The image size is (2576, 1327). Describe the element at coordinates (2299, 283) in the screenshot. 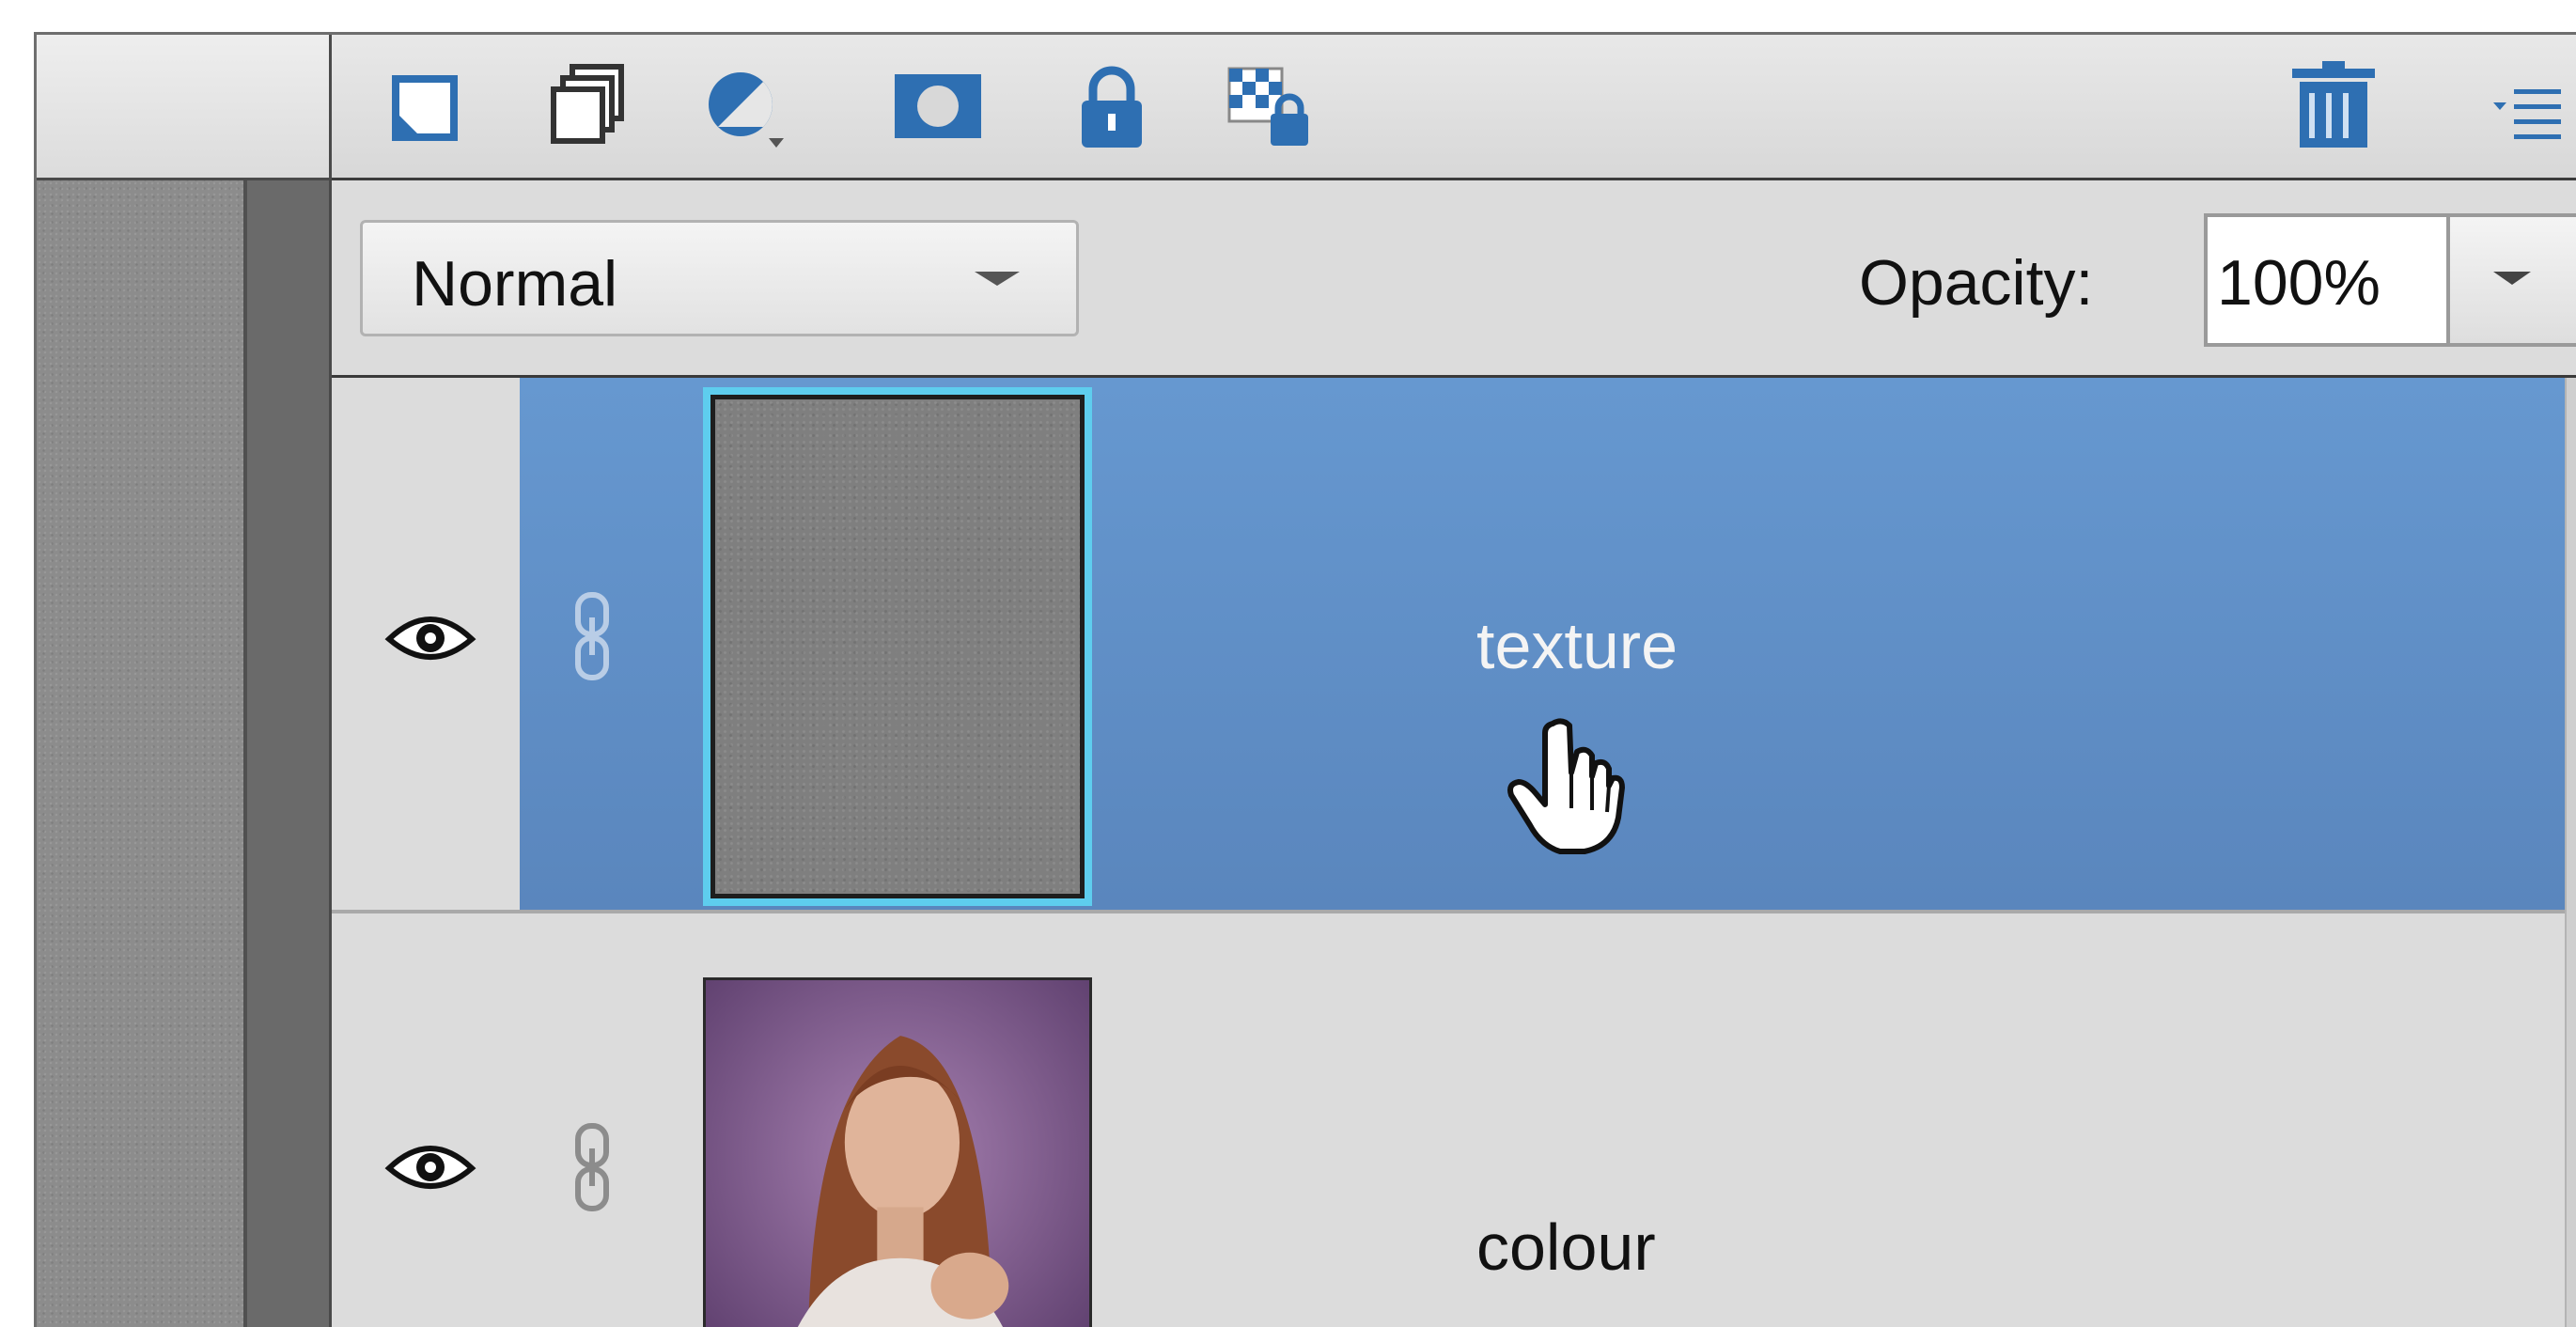

I see `opacity-value: 100%` at that location.